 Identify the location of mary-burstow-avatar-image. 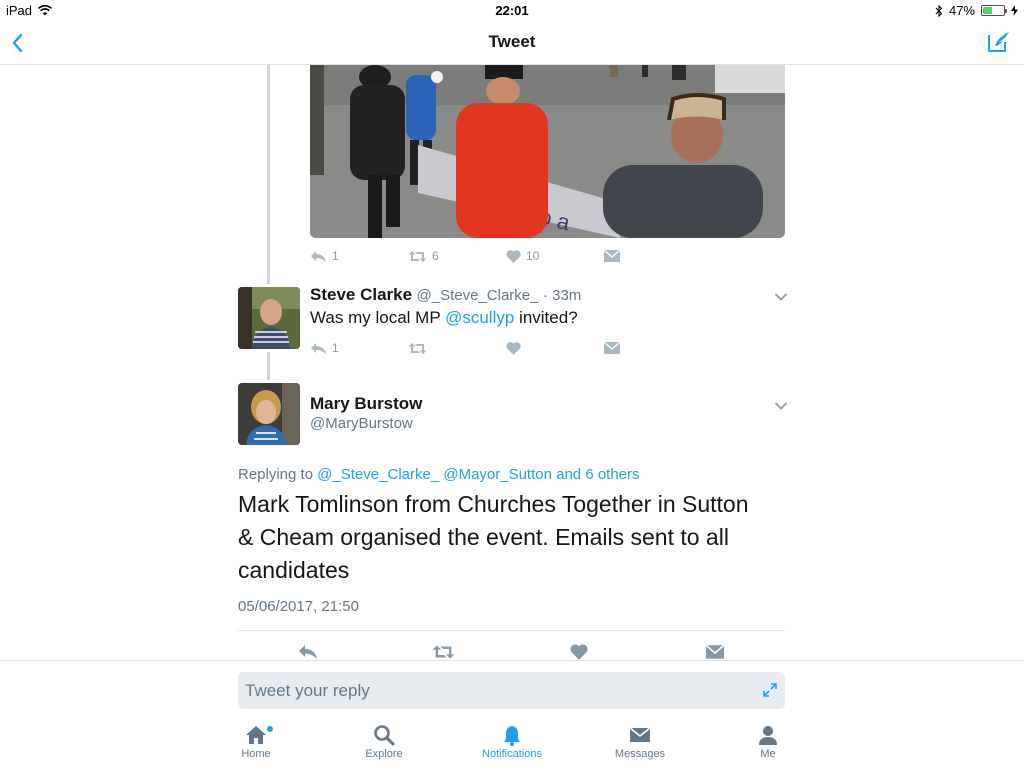
(269, 414).